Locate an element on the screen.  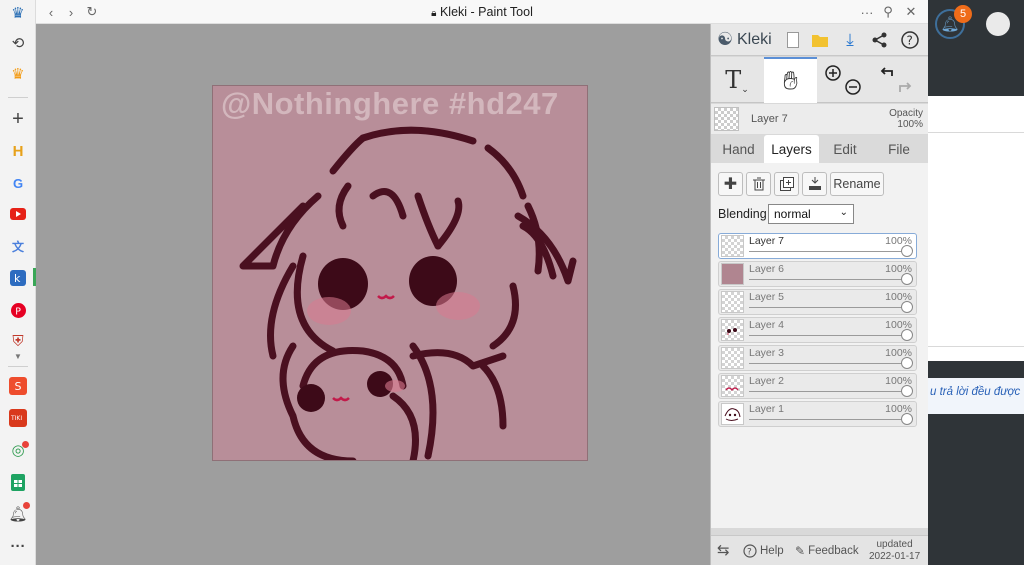
background-snippet-row: u trả lời đều được is located at coordinates (976, 396).